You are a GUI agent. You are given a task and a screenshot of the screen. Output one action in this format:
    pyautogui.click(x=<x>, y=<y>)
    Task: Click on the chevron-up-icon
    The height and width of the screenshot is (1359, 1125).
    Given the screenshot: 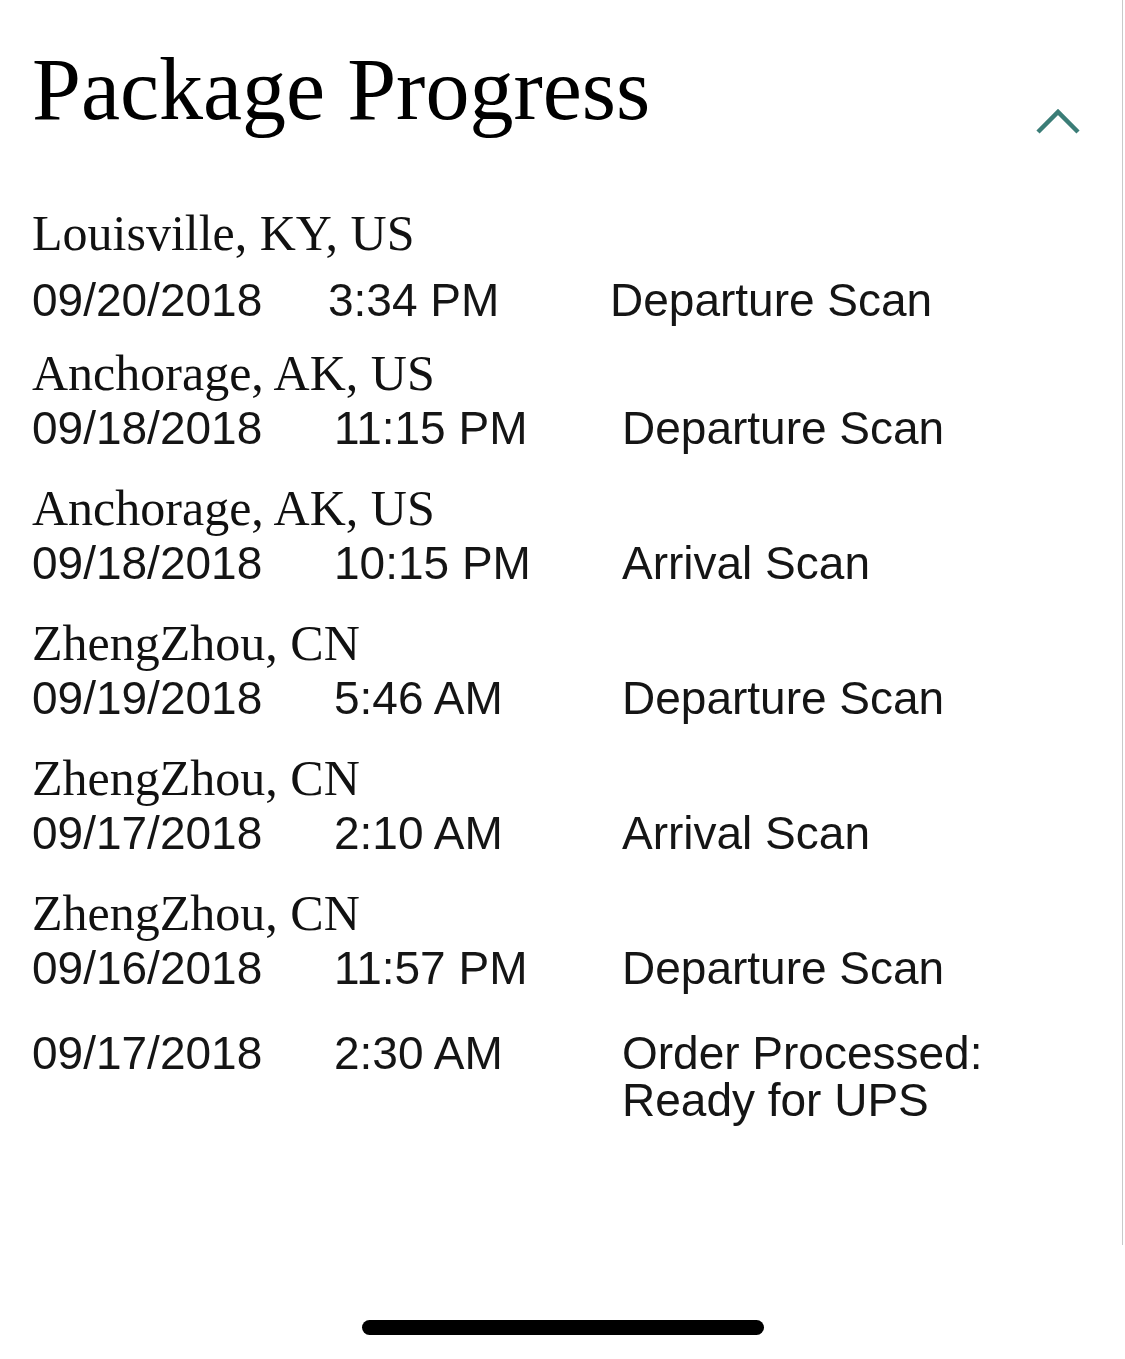 What is the action you would take?
    pyautogui.click(x=1058, y=121)
    